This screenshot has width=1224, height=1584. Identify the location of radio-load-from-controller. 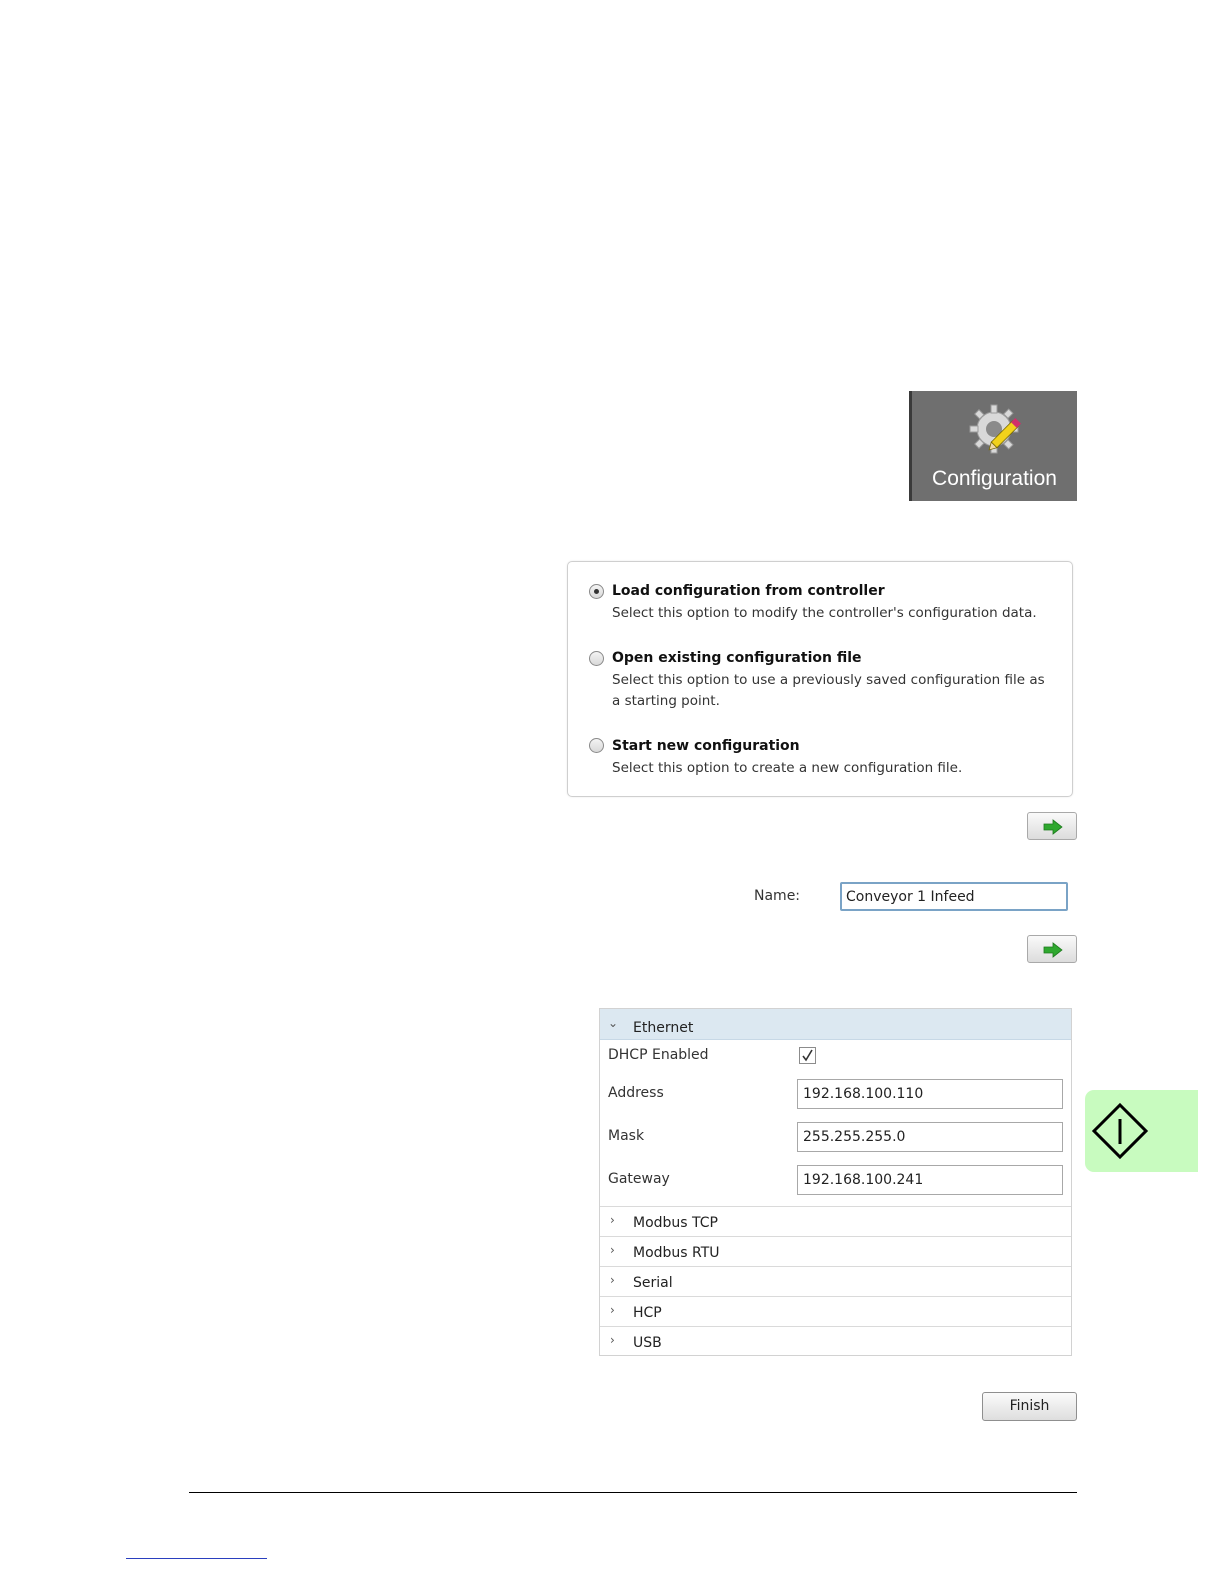
(596, 591).